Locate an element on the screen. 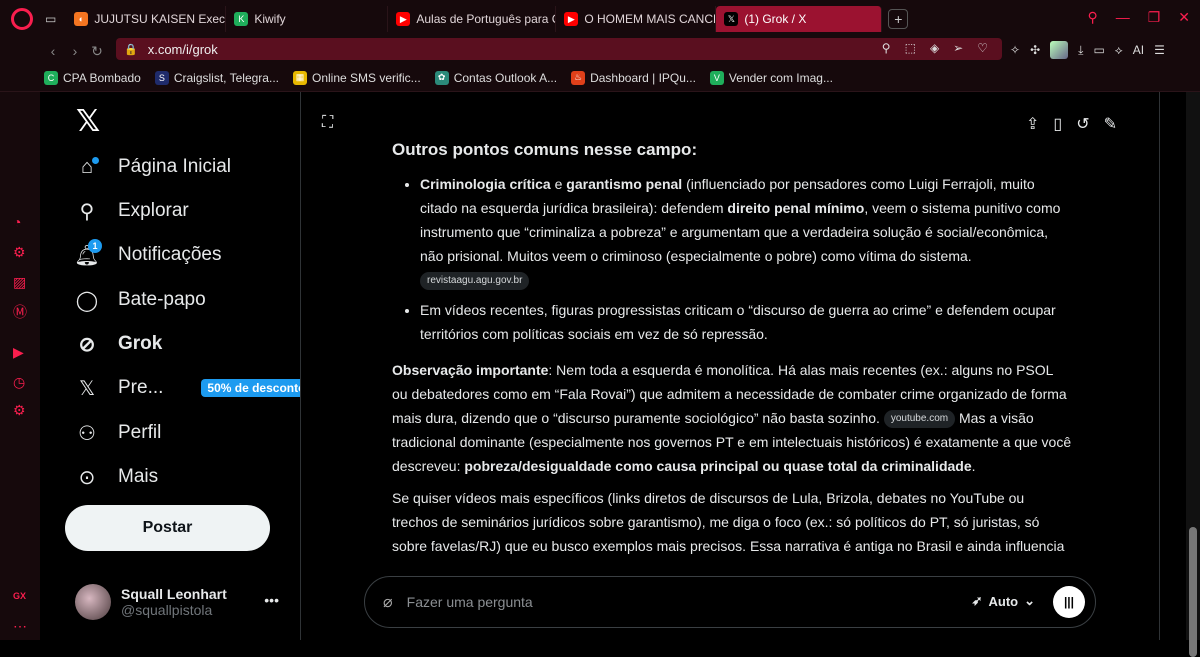 Image resolution: width=1200 pixels, height=657 pixels. user-handle: @squallpistola is located at coordinates (167, 610).